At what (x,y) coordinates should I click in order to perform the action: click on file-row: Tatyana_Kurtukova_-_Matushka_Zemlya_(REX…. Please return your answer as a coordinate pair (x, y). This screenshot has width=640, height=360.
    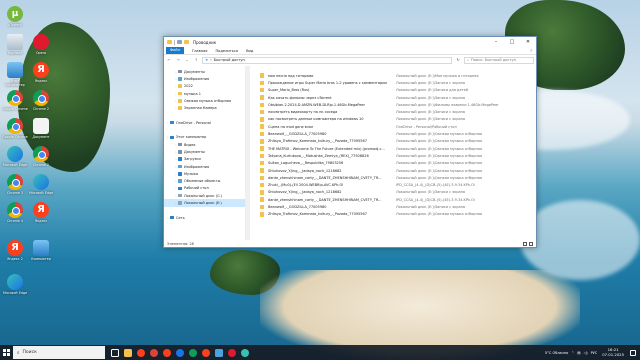
    Looking at the image, I should click on (398, 155).